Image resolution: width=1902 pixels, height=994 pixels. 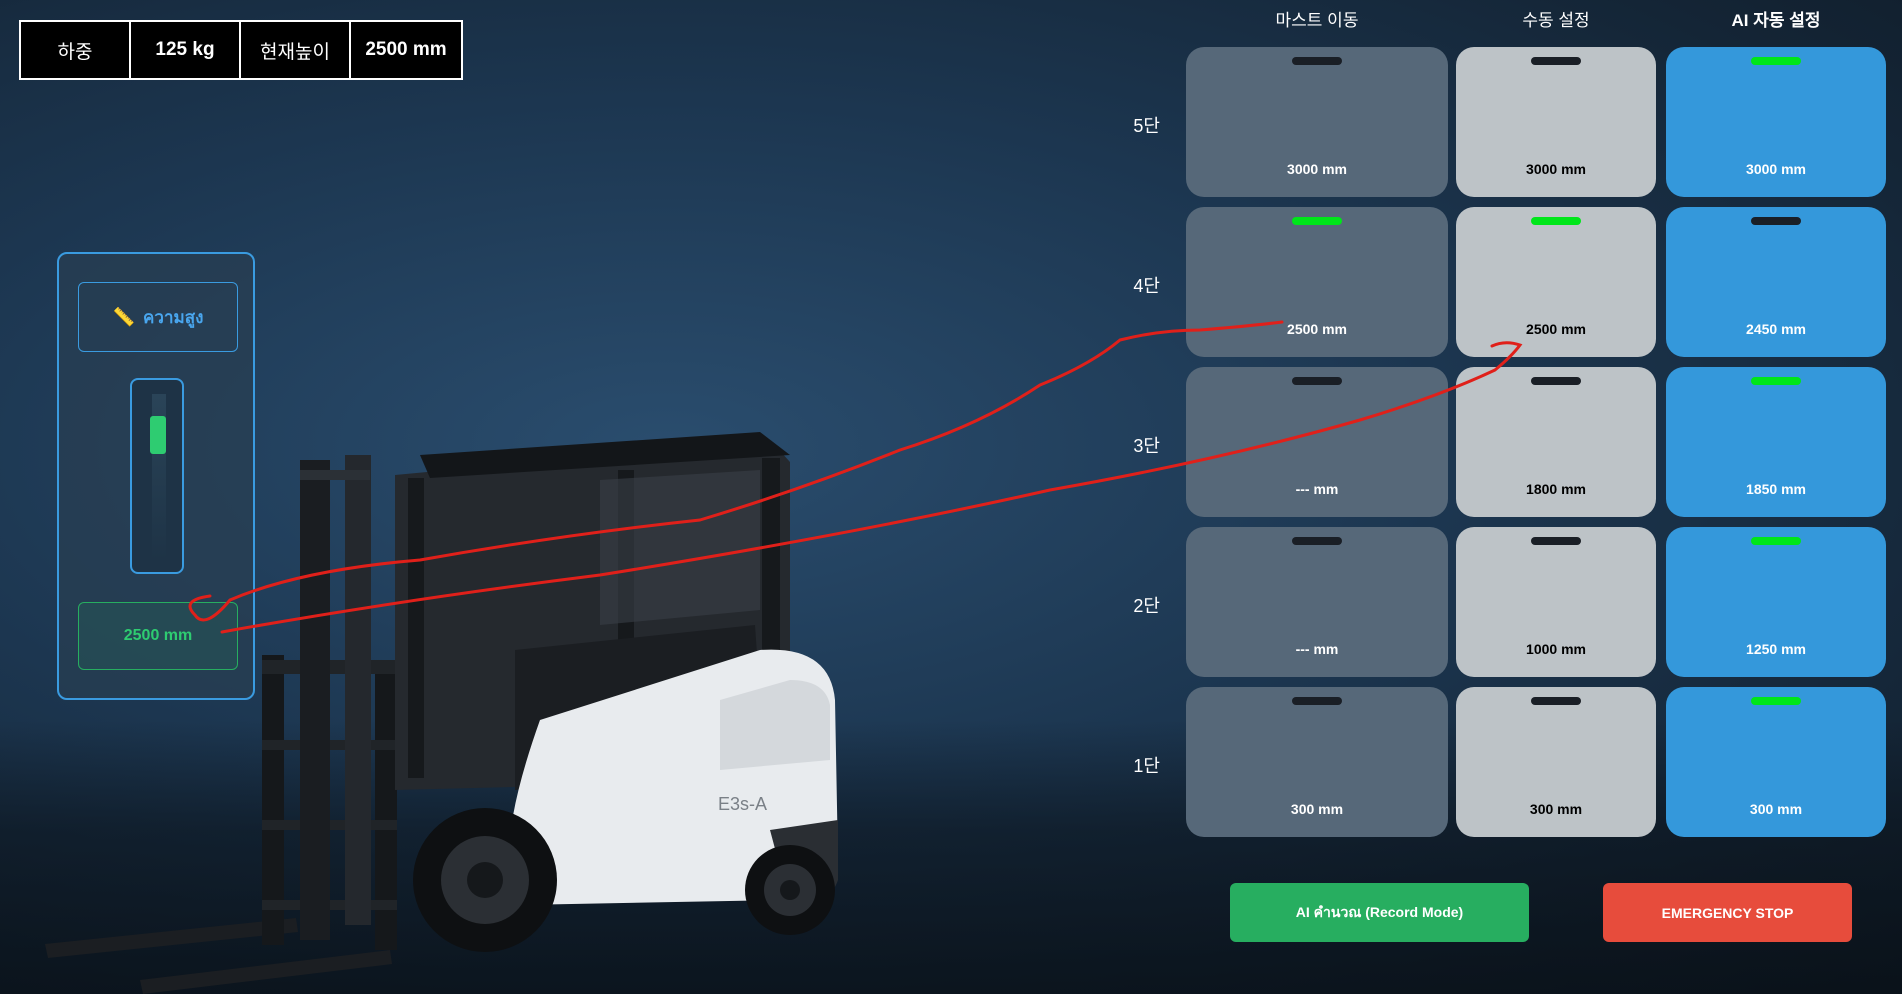 I want to click on ai-record-button: AI คำนวณ (Record Mode), so click(x=1379, y=912).